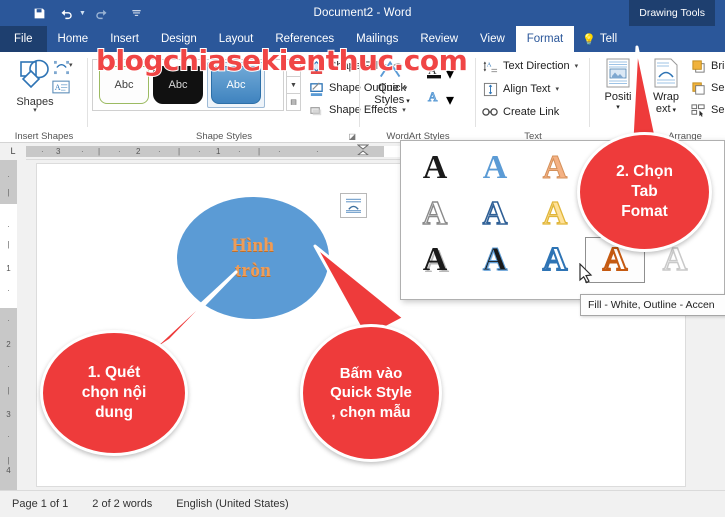 This screenshot has width=725, height=517. What do you see at coordinates (577, 66) in the screenshot?
I see `text-direction-caret: ▾` at bounding box center [577, 66].